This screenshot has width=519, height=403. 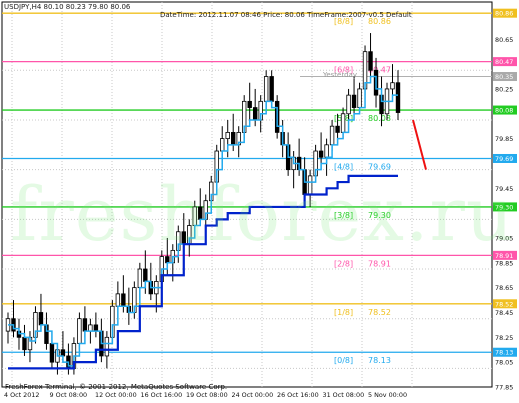 I want to click on murrey-level-value: 79.69, so click(x=379, y=166).